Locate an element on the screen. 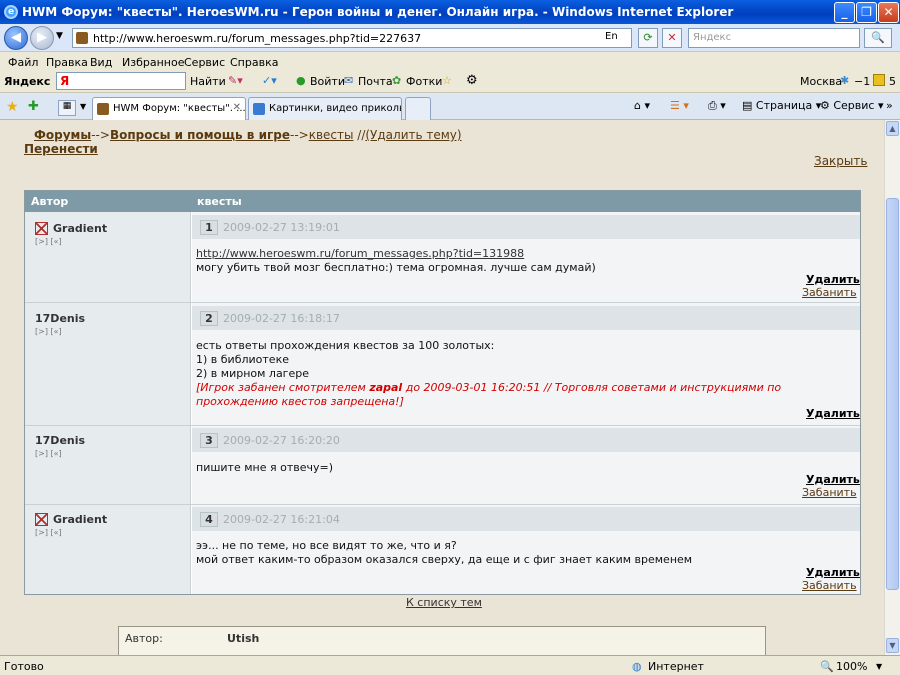 This screenshot has height=675, width=900. print-icon: ⎙ ▾ is located at coordinates (717, 106).